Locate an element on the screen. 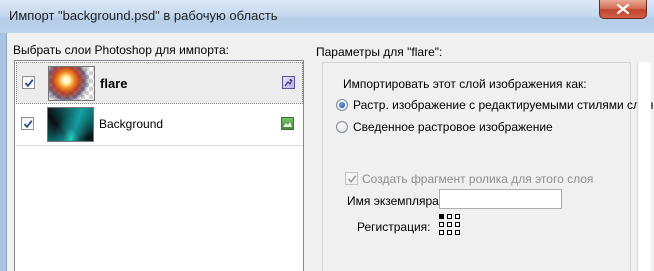 The width and height of the screenshot is (654, 271). reg-point-bottom-right is located at coordinates (457, 232).